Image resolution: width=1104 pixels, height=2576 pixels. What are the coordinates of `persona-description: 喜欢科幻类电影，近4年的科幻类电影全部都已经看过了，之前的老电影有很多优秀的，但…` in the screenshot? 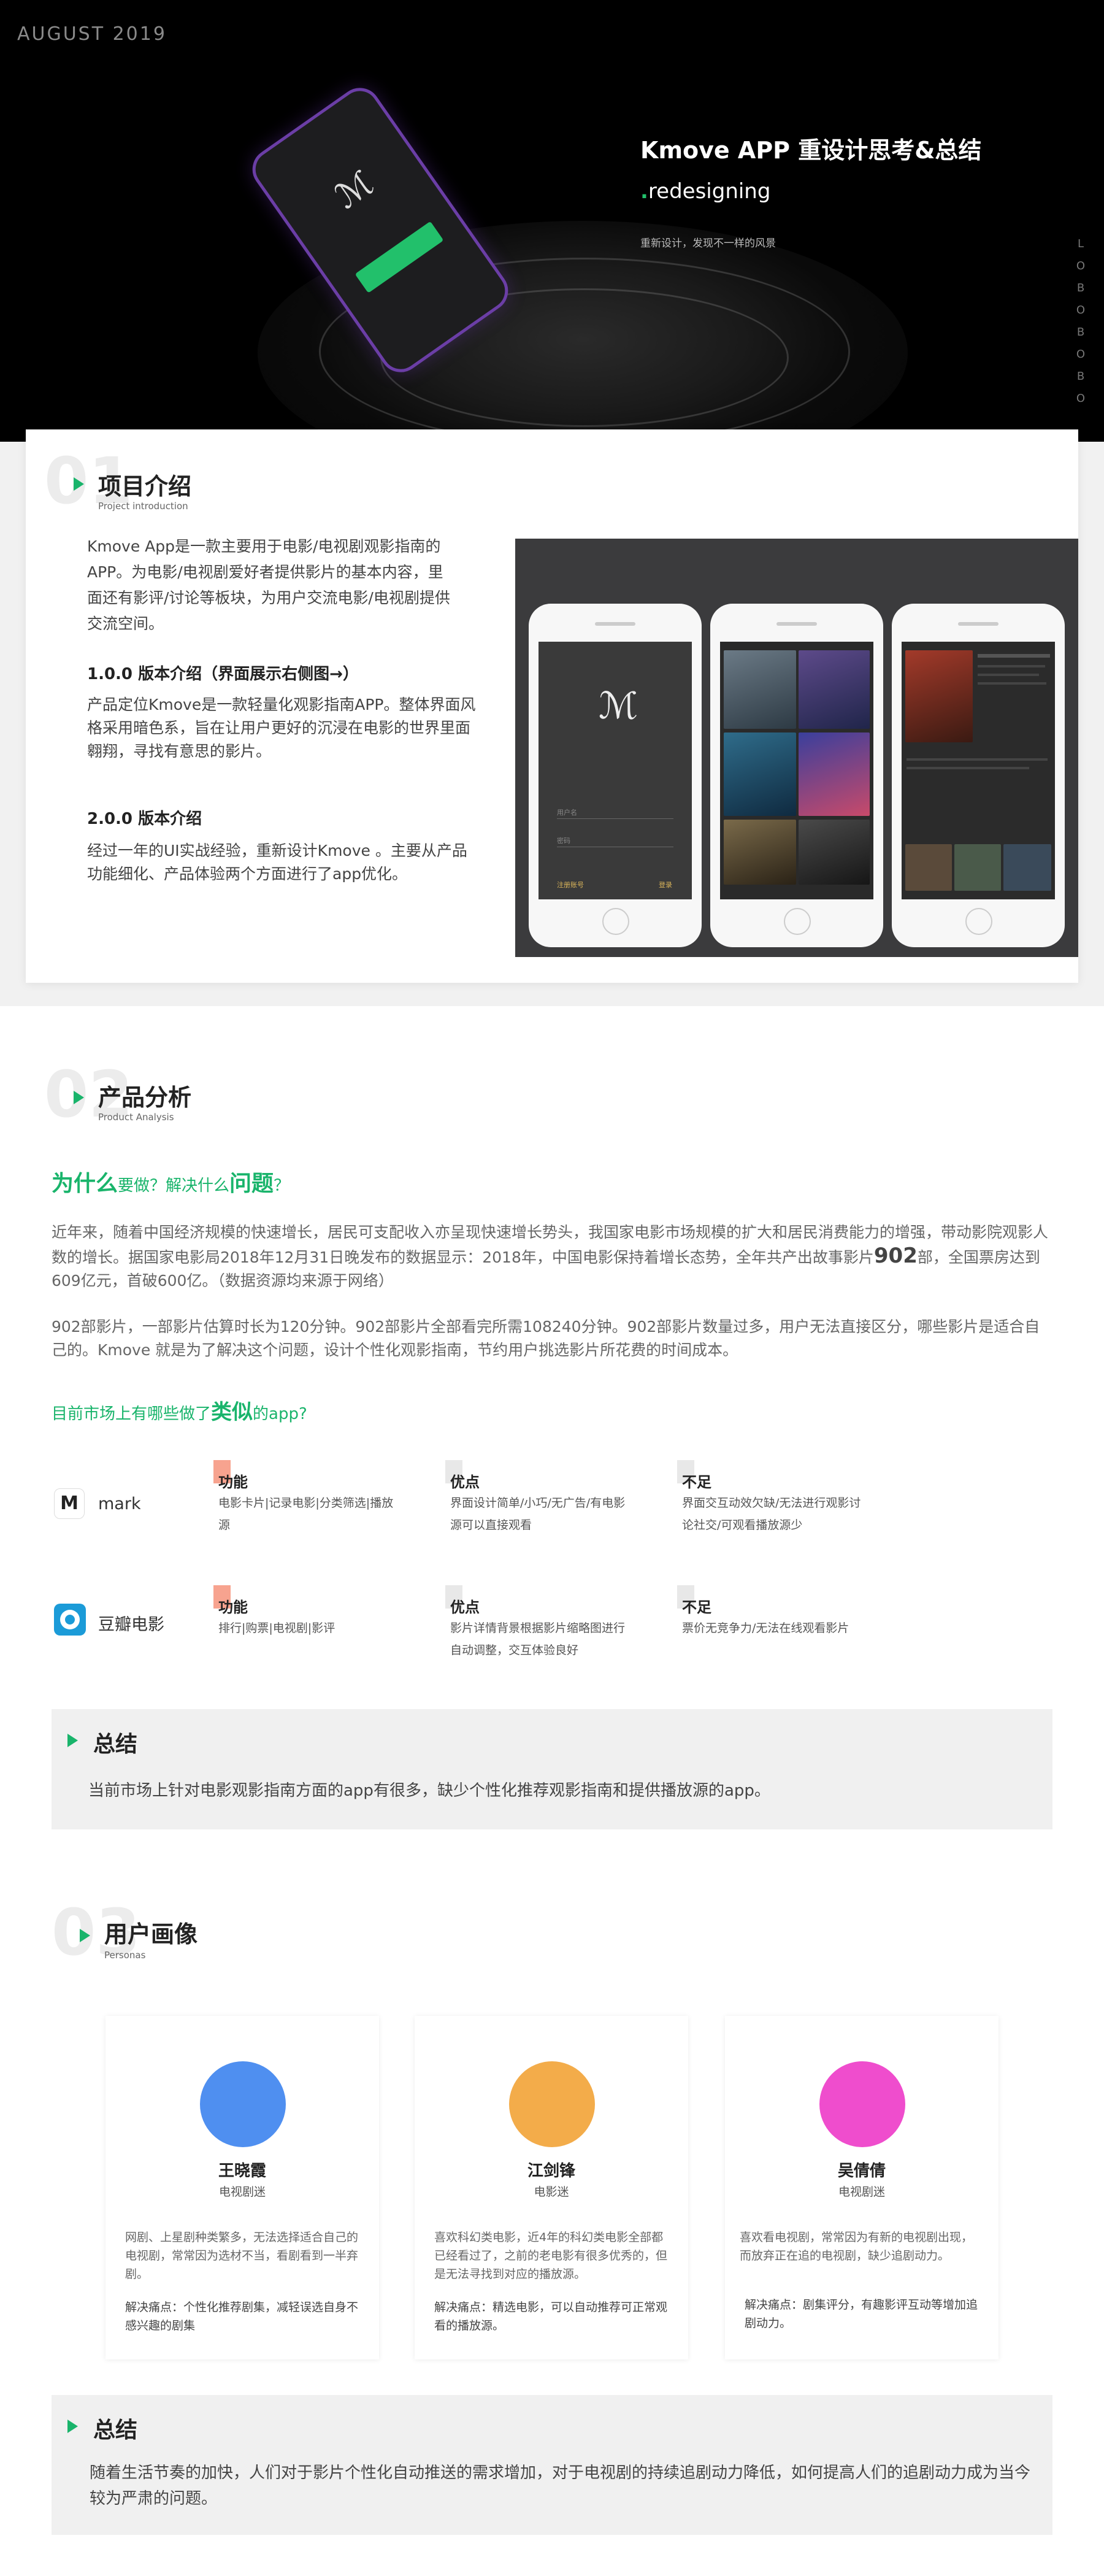 It's located at (551, 2256).